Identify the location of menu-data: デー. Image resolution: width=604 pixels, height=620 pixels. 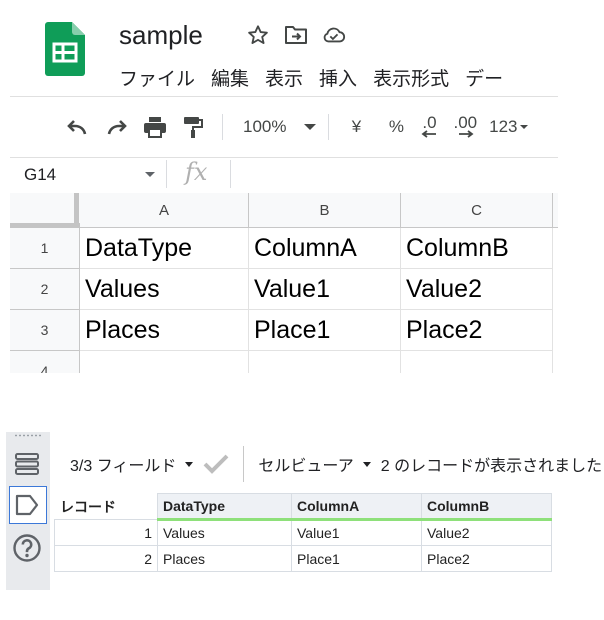
(484, 77).